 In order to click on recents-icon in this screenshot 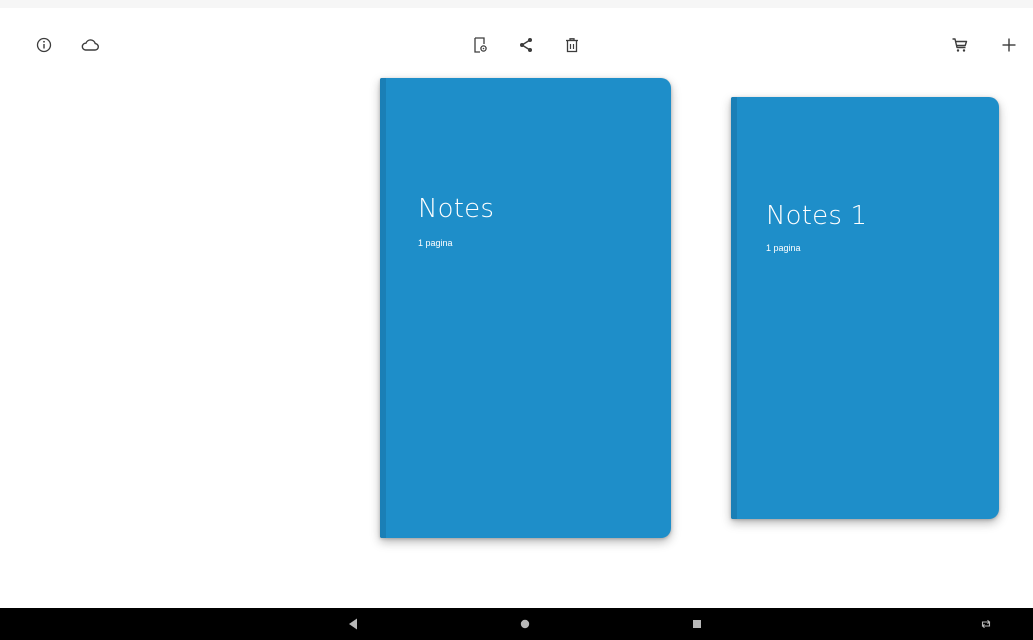, I will do `click(697, 624)`.